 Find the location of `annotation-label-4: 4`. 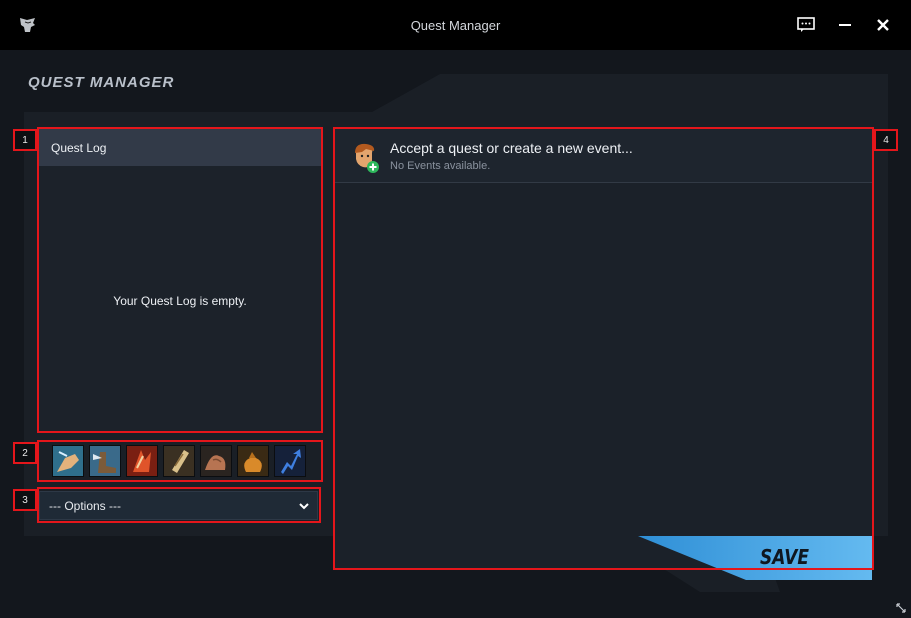

annotation-label-4: 4 is located at coordinates (886, 140).